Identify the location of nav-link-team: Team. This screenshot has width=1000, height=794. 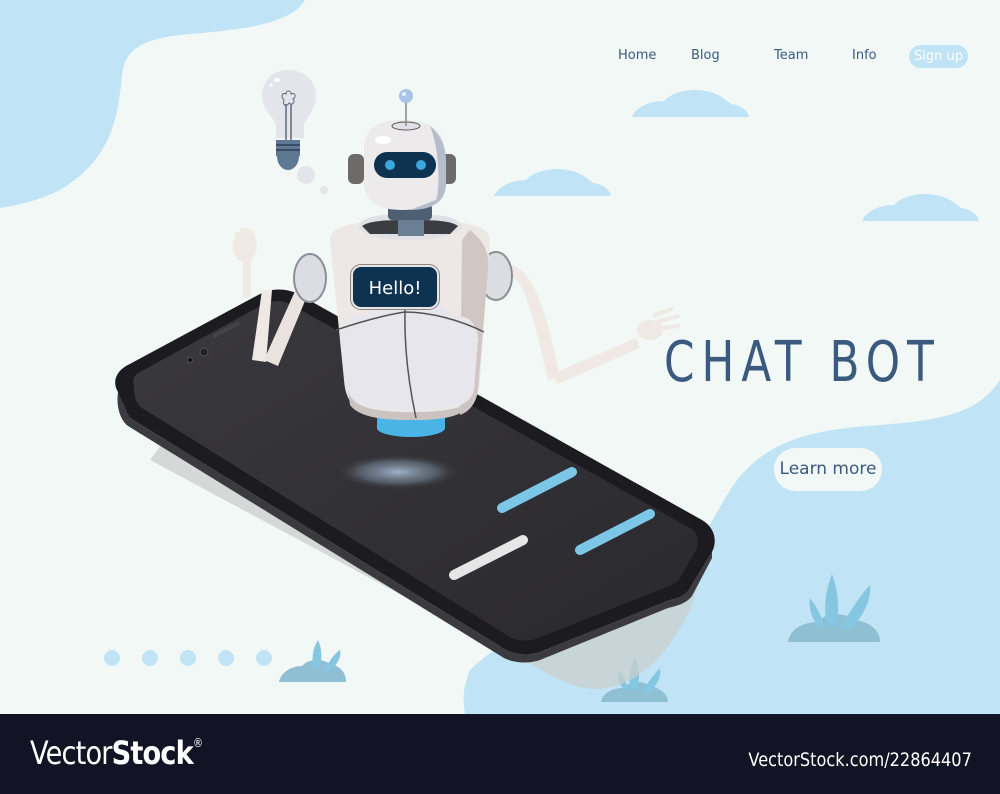
(791, 55).